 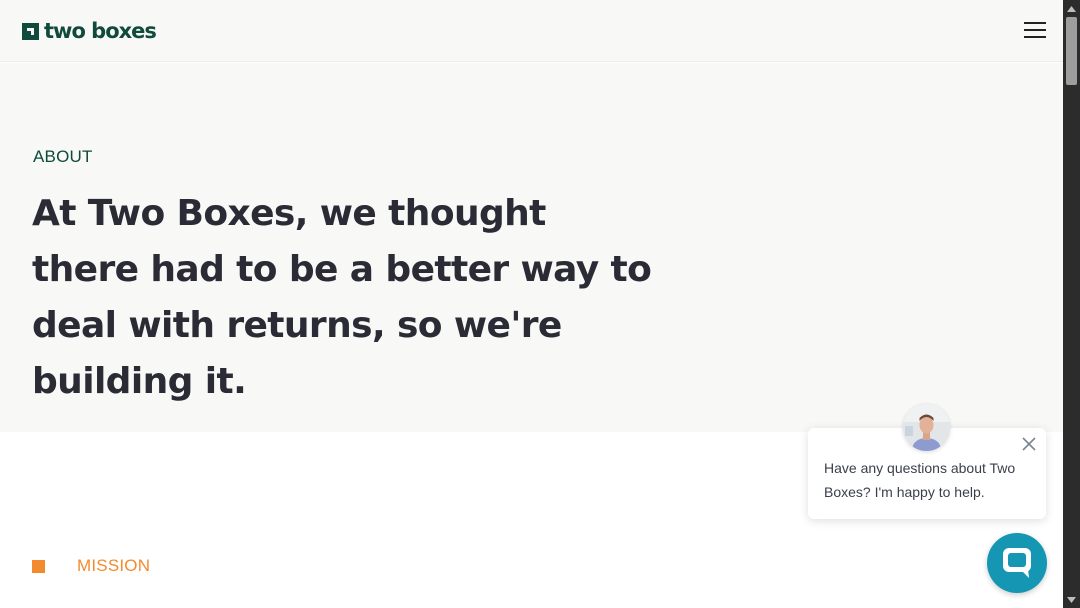 What do you see at coordinates (1017, 563) in the screenshot?
I see `chat-bubble-icon` at bounding box center [1017, 563].